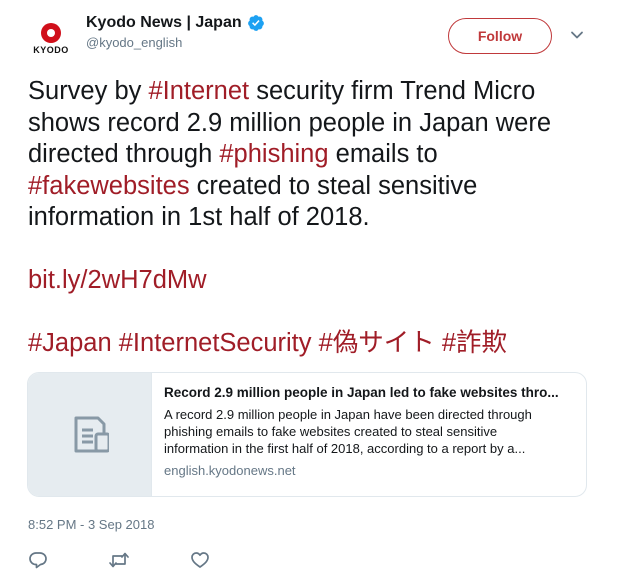 Image resolution: width=618 pixels, height=582 pixels. I want to click on card-domain: english.kyodonews.net, so click(230, 470).